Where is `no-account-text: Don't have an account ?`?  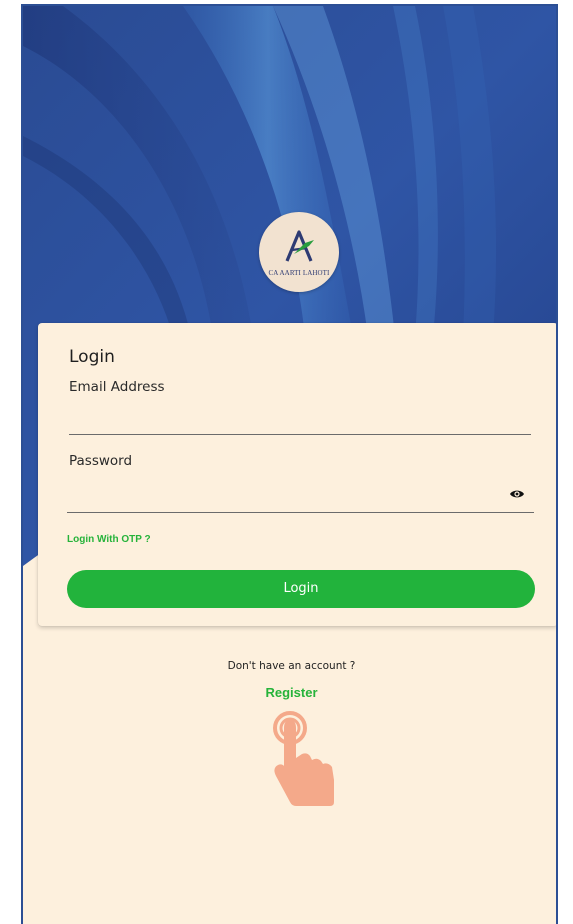 no-account-text: Don't have an account ? is located at coordinates (291, 666).